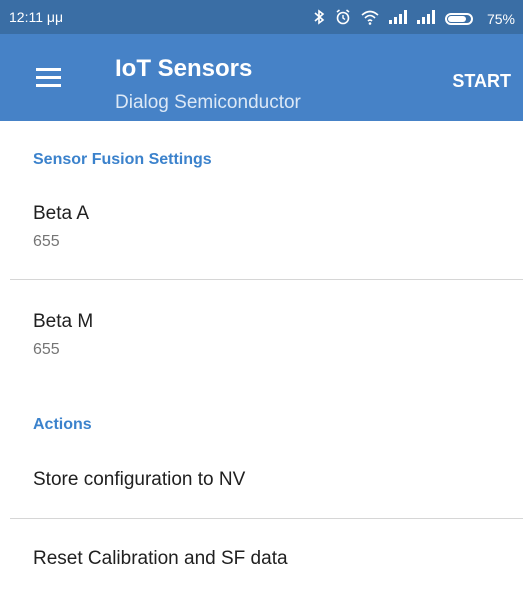 Image resolution: width=523 pixels, height=590 pixels. What do you see at coordinates (414, 18) in the screenshot?
I see `status-icons: 75%` at bounding box center [414, 18].